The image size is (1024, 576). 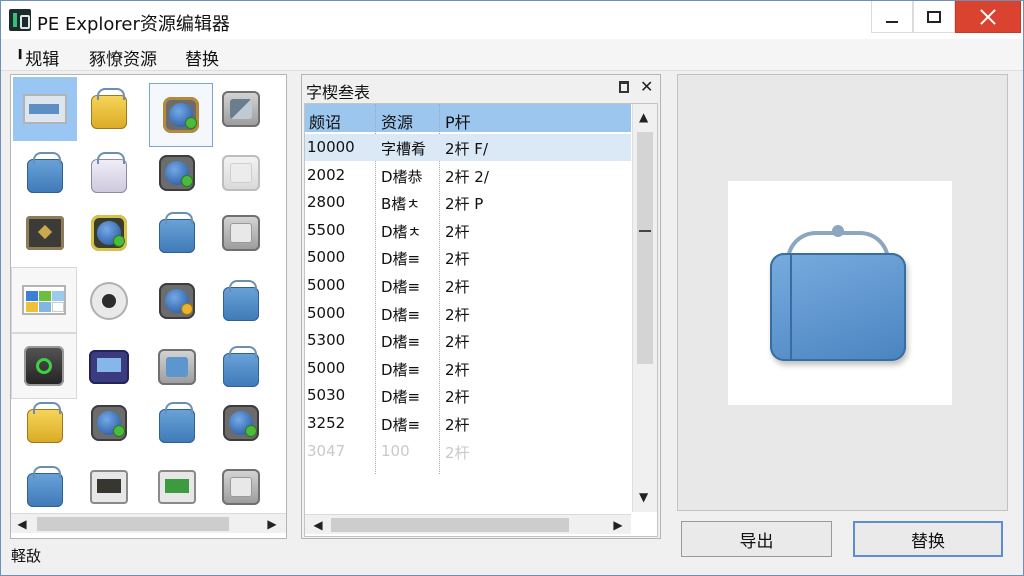 I want to click on replace-button: 替换, so click(x=928, y=539).